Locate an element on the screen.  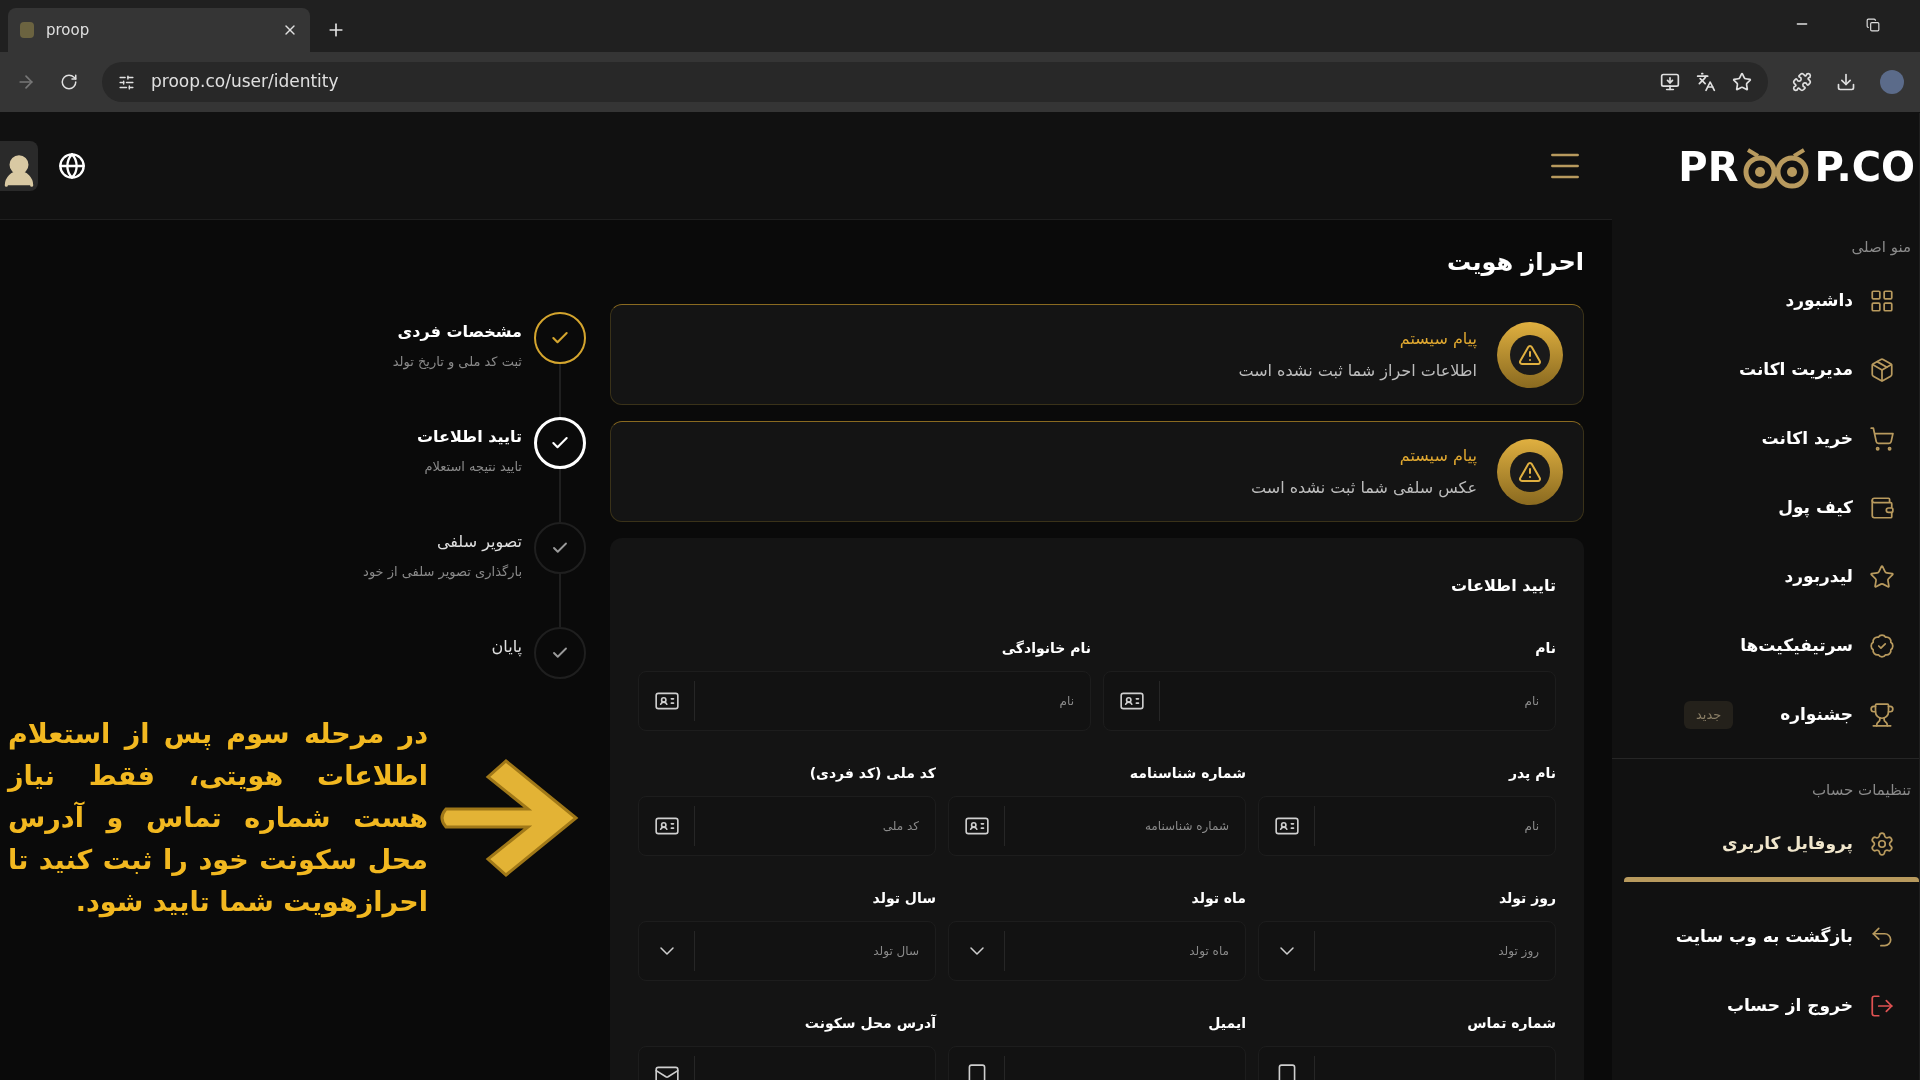
sidebar-item: پروفایل کاربری is located at coordinates (1765, 843).